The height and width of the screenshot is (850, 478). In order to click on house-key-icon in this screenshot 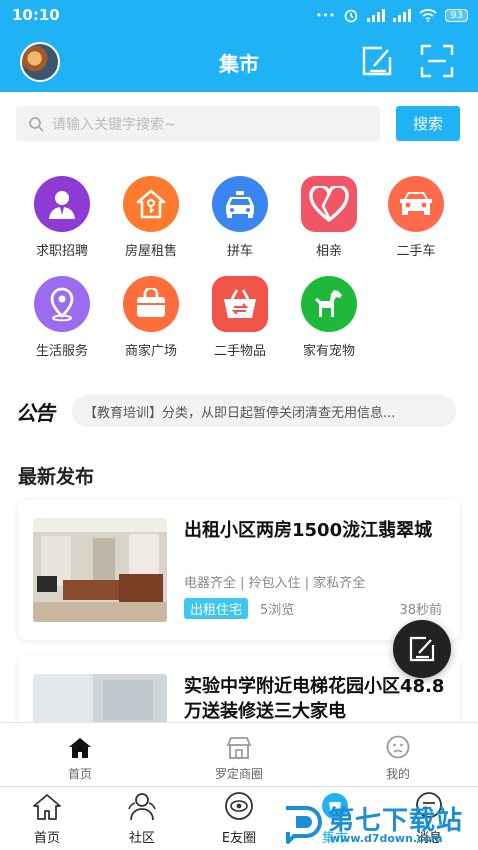, I will do `click(151, 204)`.